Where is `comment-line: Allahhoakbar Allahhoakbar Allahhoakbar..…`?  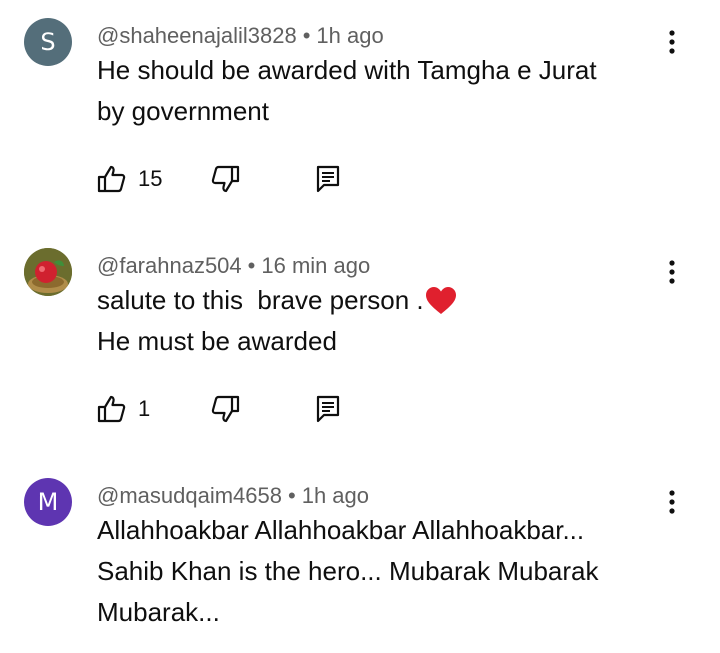
comment-line: Allahhoakbar Allahhoakbar Allahhoakbar..… is located at coordinates (341, 530).